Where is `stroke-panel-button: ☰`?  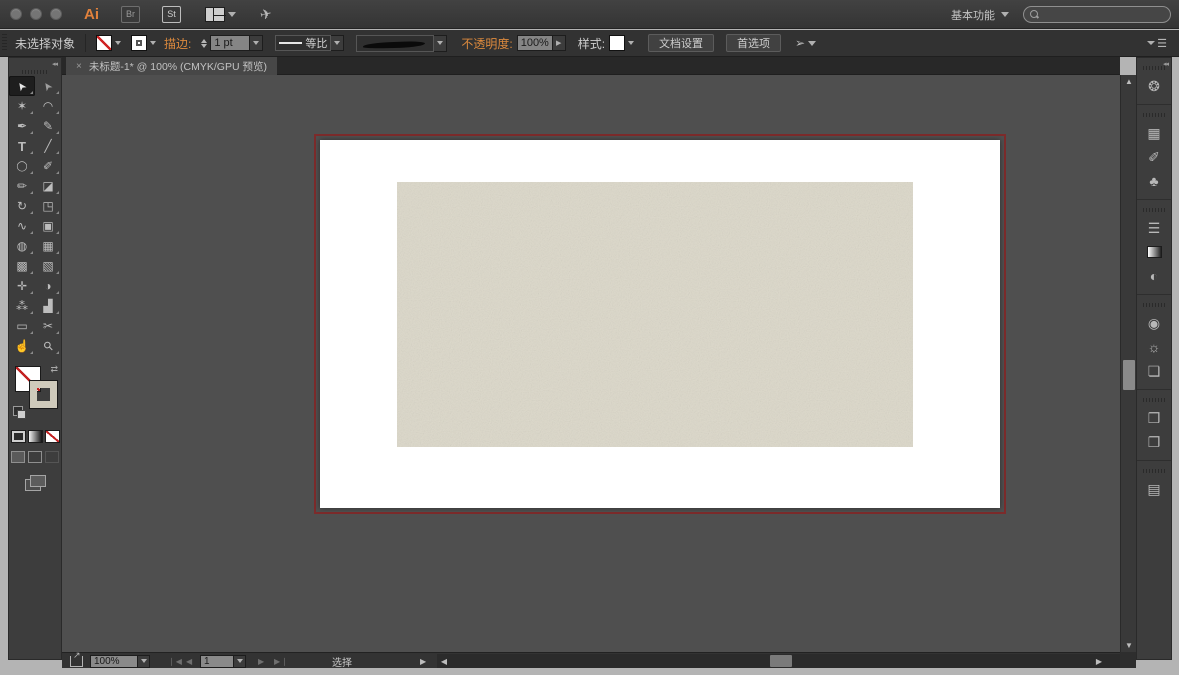 stroke-panel-button: ☰ is located at coordinates (1154, 228).